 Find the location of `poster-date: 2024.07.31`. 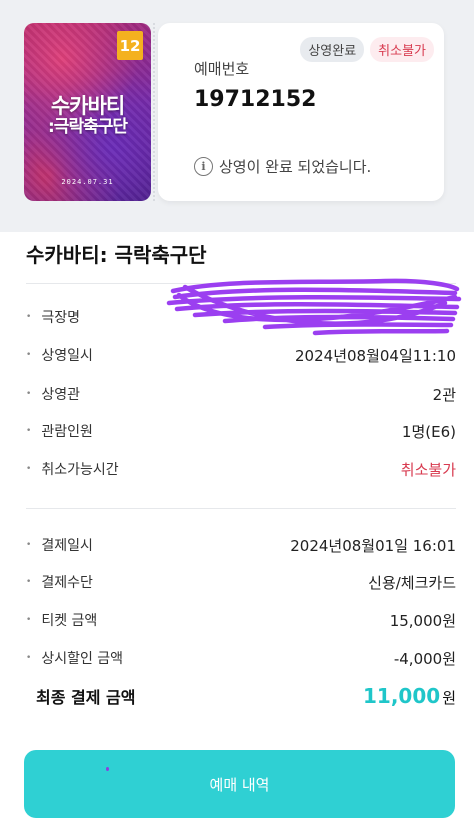

poster-date: 2024.07.31 is located at coordinates (87, 182).